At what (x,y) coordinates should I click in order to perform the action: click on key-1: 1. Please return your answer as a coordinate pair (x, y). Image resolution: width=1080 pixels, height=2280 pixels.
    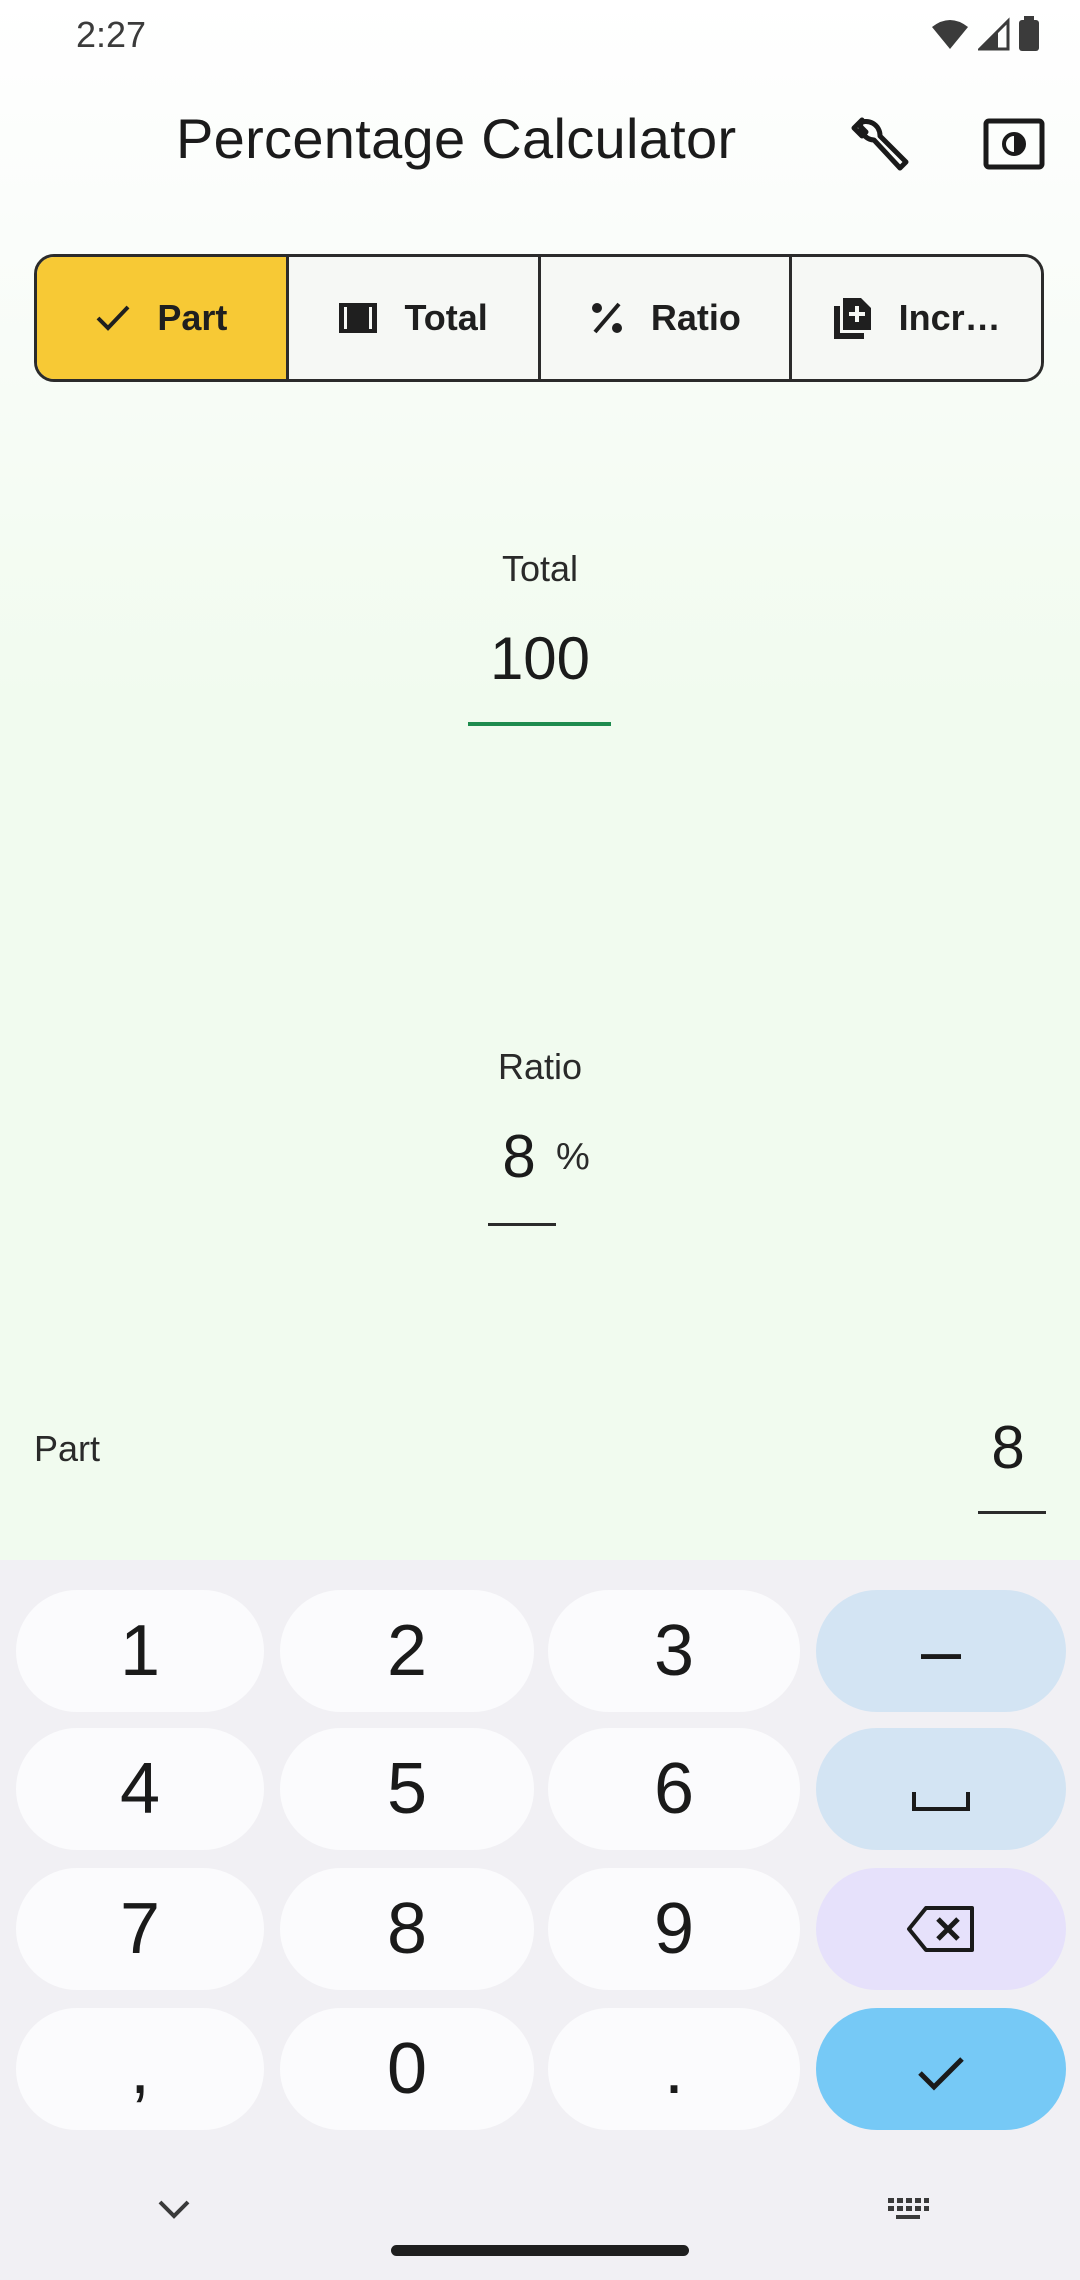
    Looking at the image, I should click on (140, 1651).